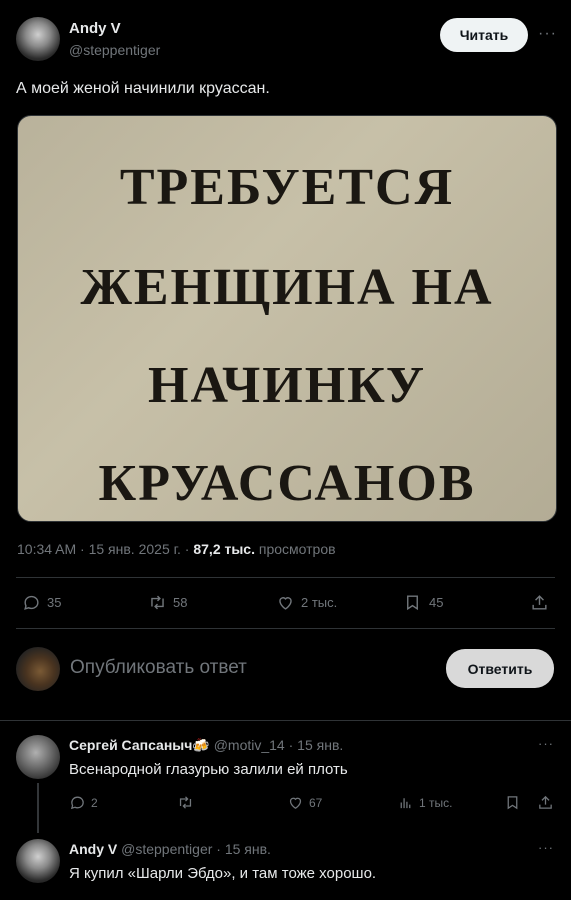 Image resolution: width=571 pixels, height=900 pixels. I want to click on reply-like-action: 67, so click(304, 802).